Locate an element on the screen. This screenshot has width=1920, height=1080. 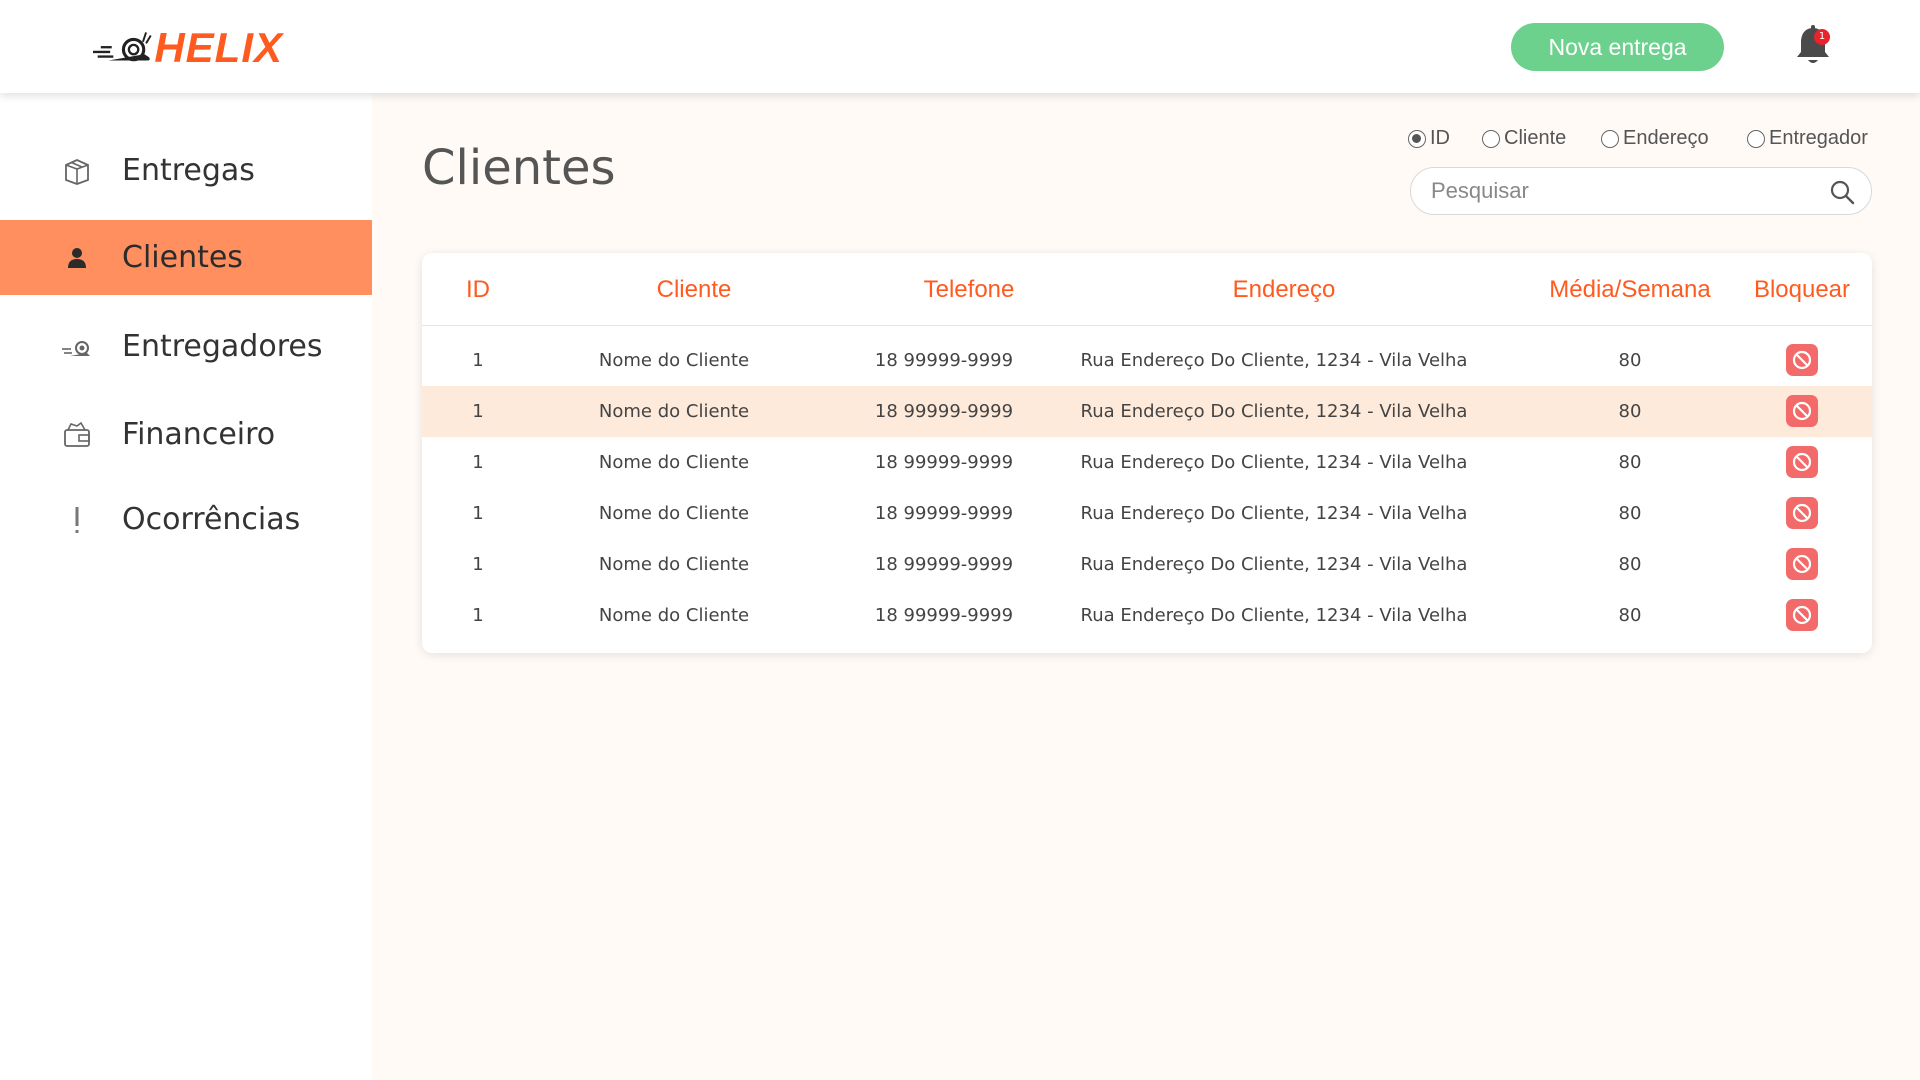
top-bar: HELIX Nova entrega 1 is located at coordinates (960, 46).